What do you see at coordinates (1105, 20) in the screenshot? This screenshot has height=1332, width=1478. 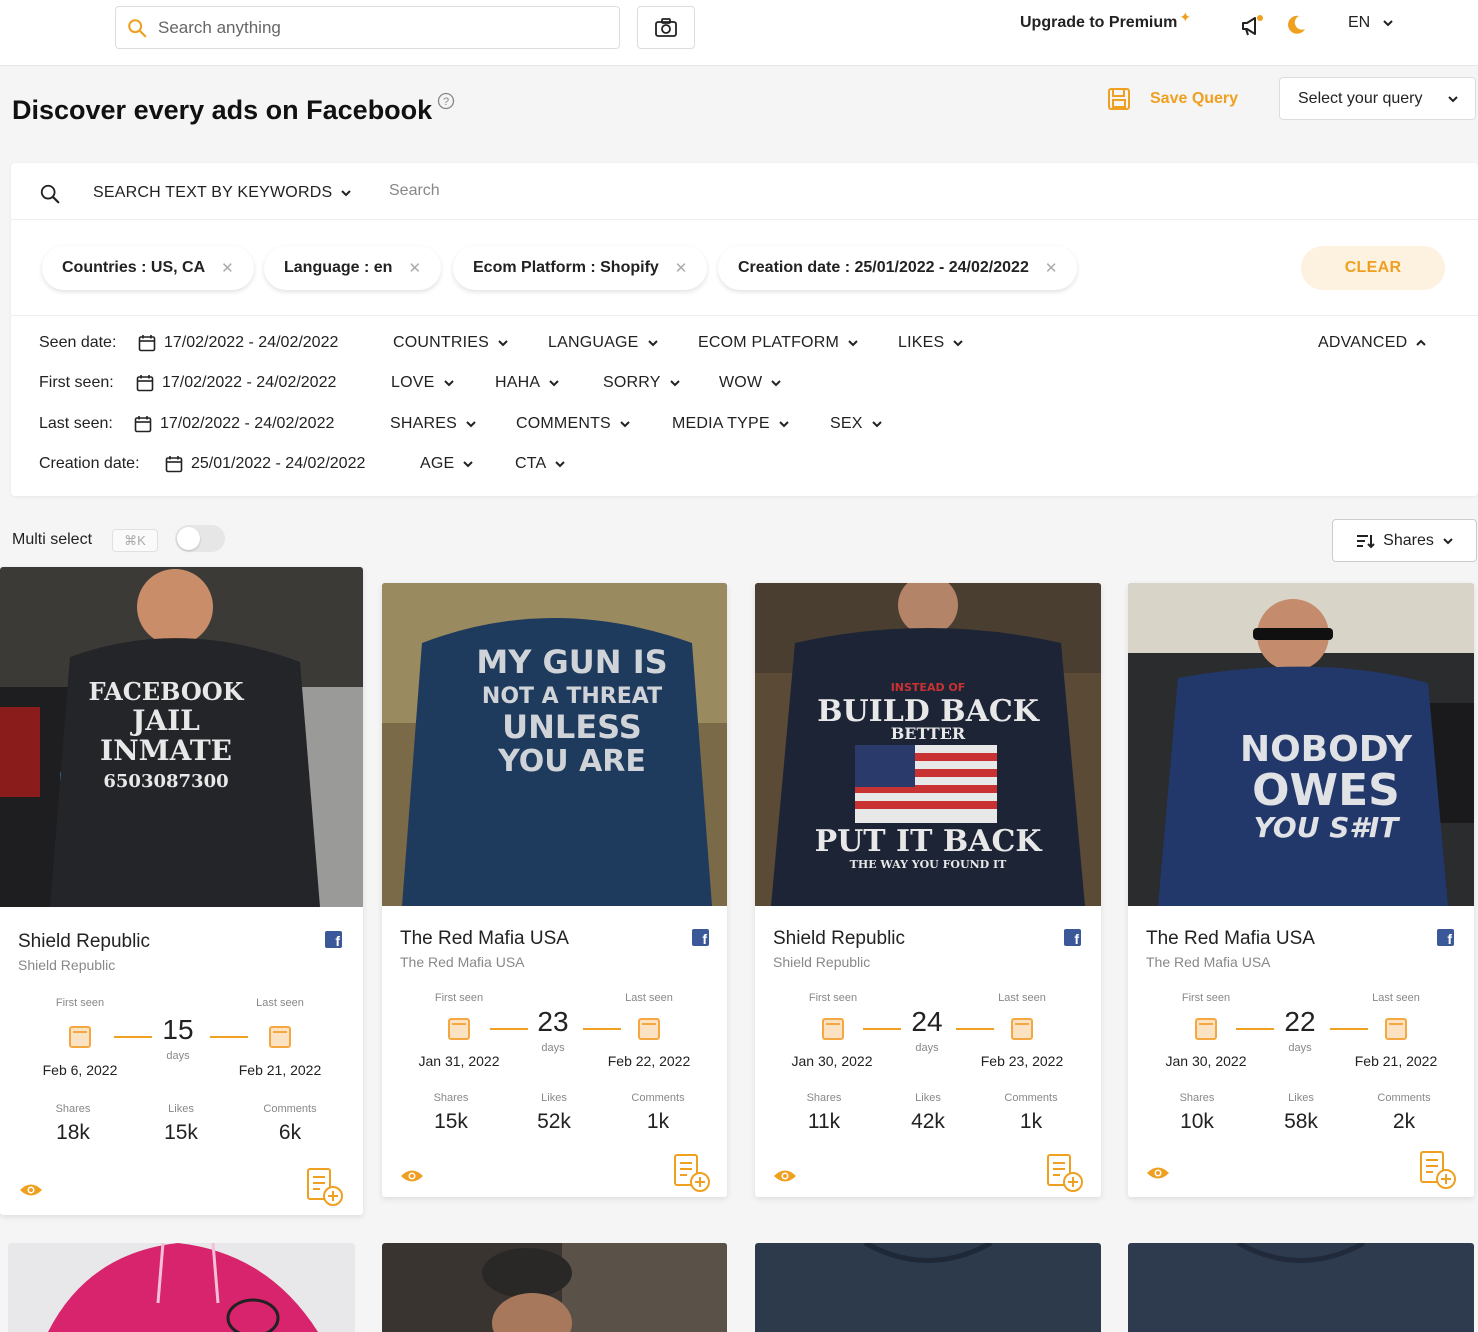 I see `upgrade-premium-link: Upgrade to Premium ✦` at bounding box center [1105, 20].